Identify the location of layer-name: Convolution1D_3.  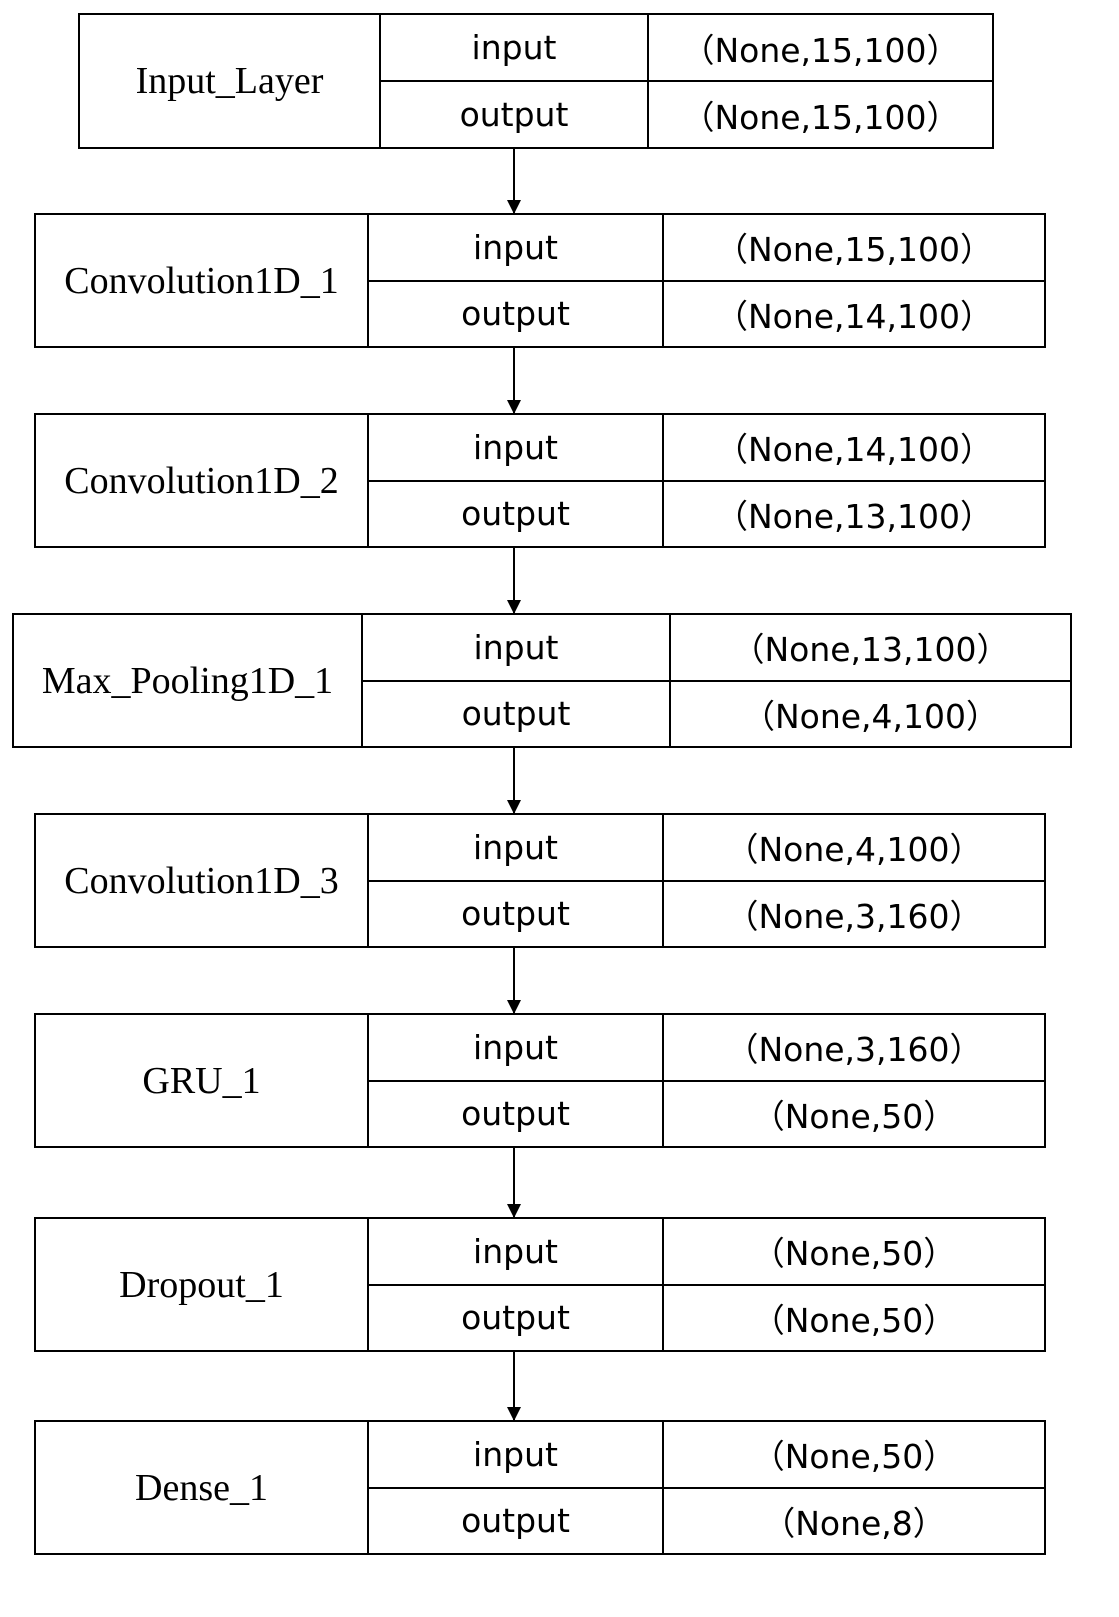
(202, 880).